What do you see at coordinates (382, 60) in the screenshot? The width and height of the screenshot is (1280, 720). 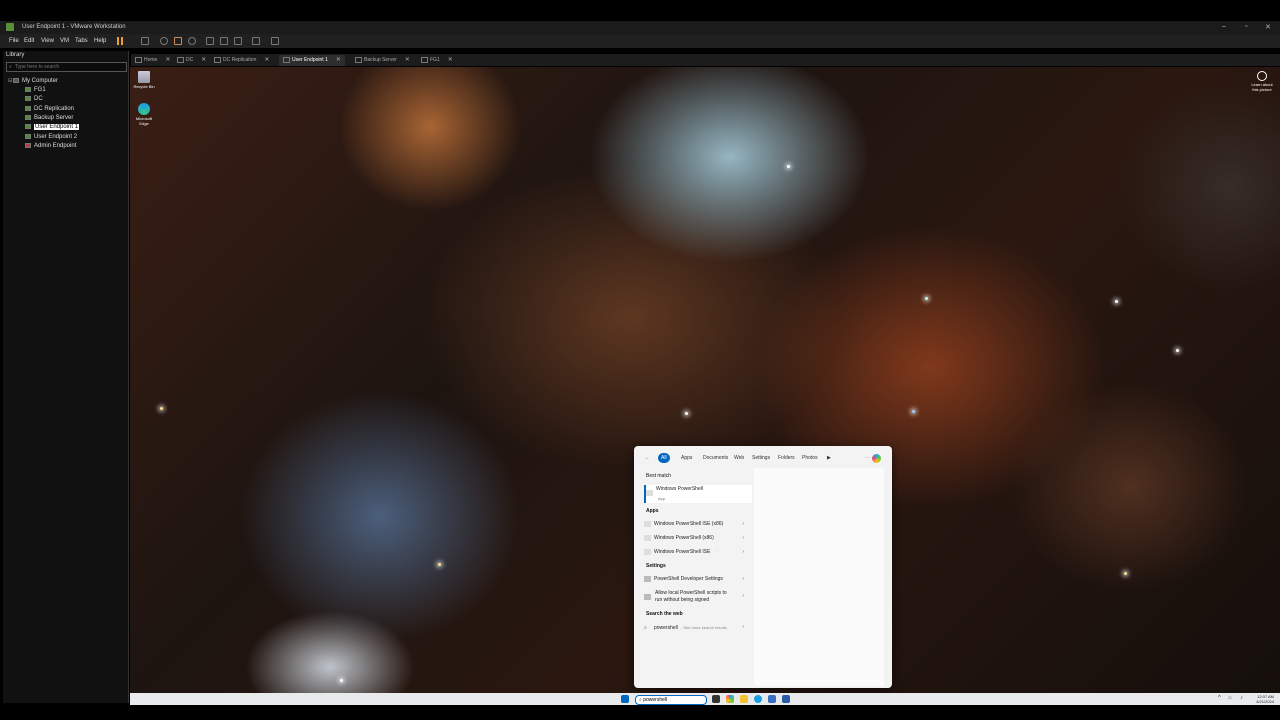 I see `tab-backup-server: Backup Server ✕` at bounding box center [382, 60].